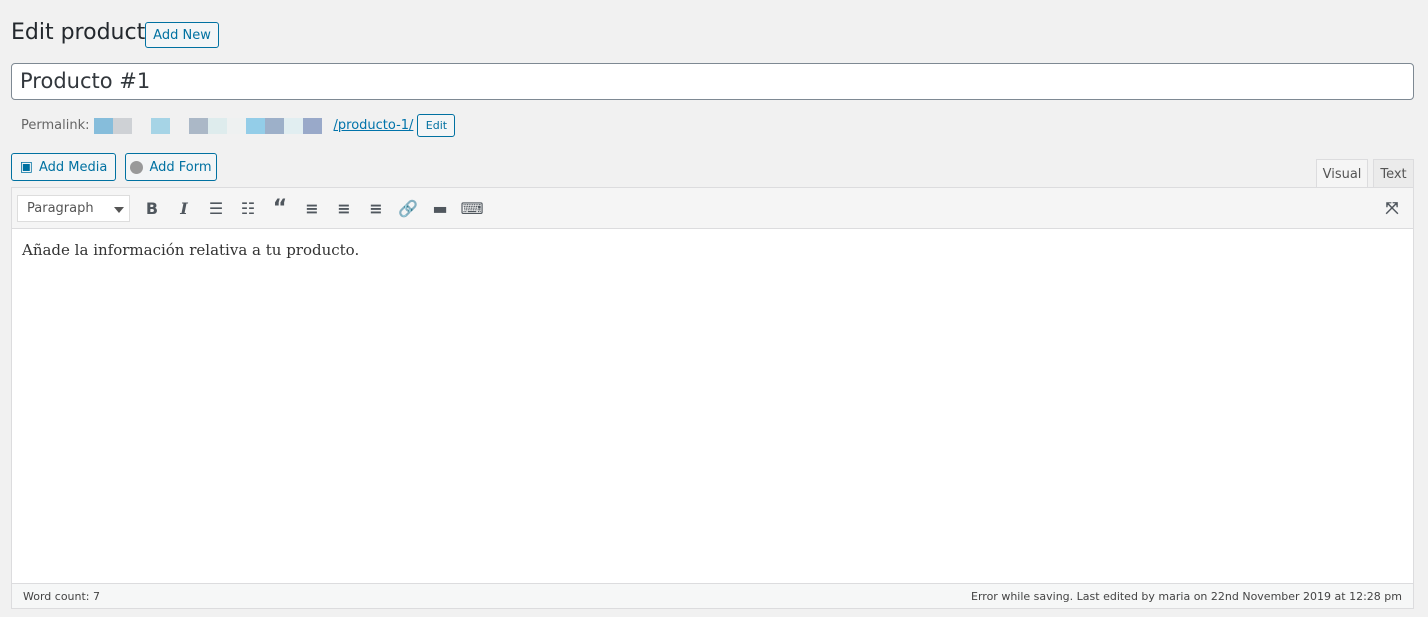  I want to click on permalink: Permalink: /producto-1/ Edit, so click(238, 125).